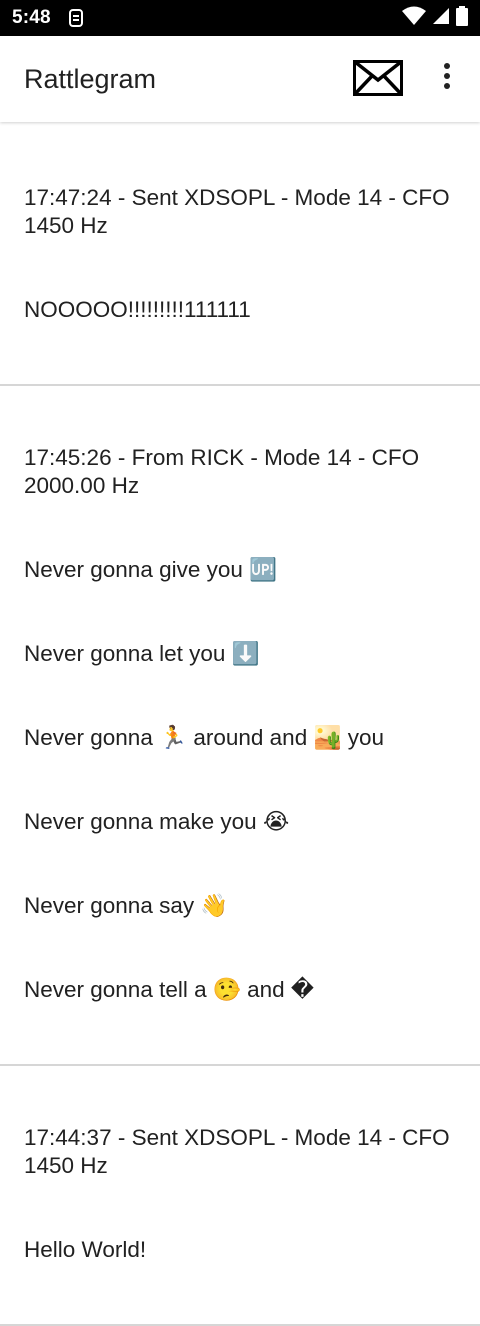 This screenshot has width=480, height=1326. I want to click on status-icons, so click(435, 18).